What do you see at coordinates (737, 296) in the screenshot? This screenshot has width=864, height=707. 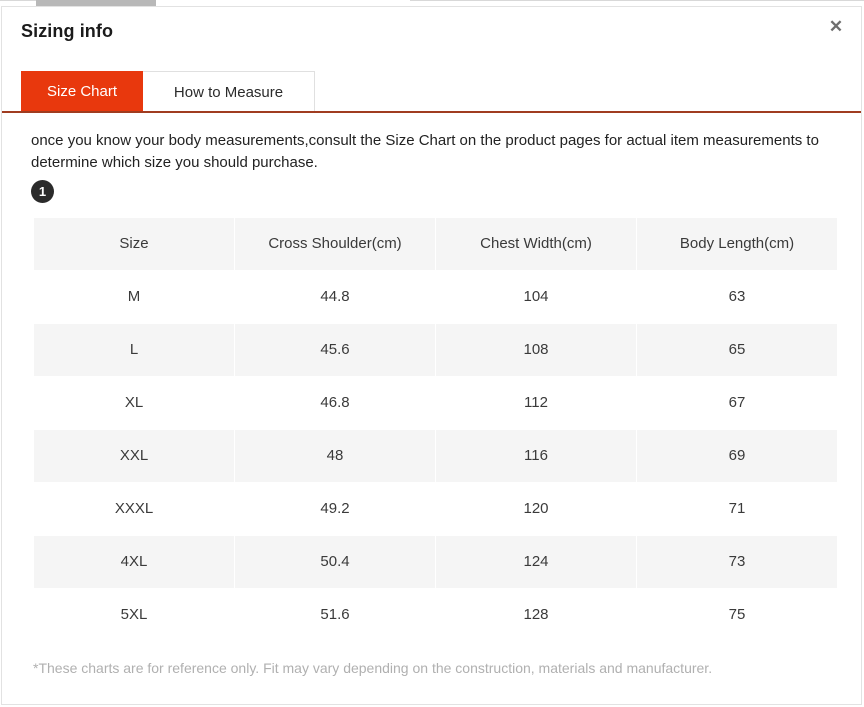 I see `cell-body-length: 63` at bounding box center [737, 296].